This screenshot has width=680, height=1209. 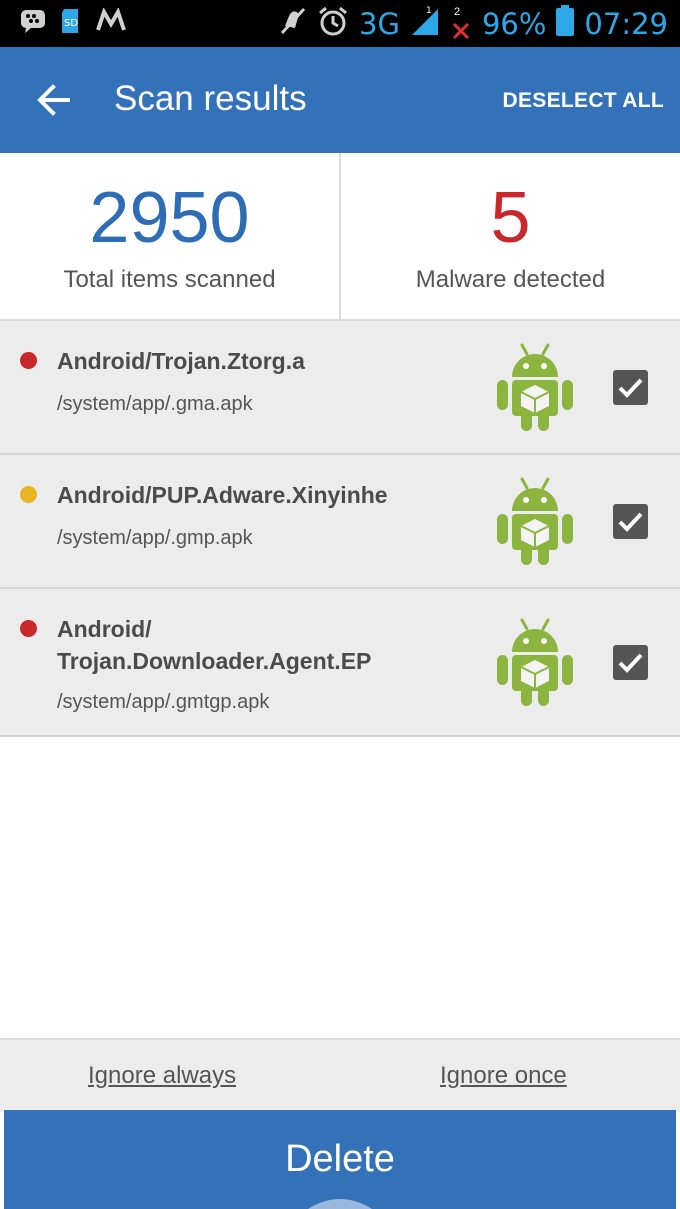 I want to click on network-type: 3G, so click(x=379, y=23).